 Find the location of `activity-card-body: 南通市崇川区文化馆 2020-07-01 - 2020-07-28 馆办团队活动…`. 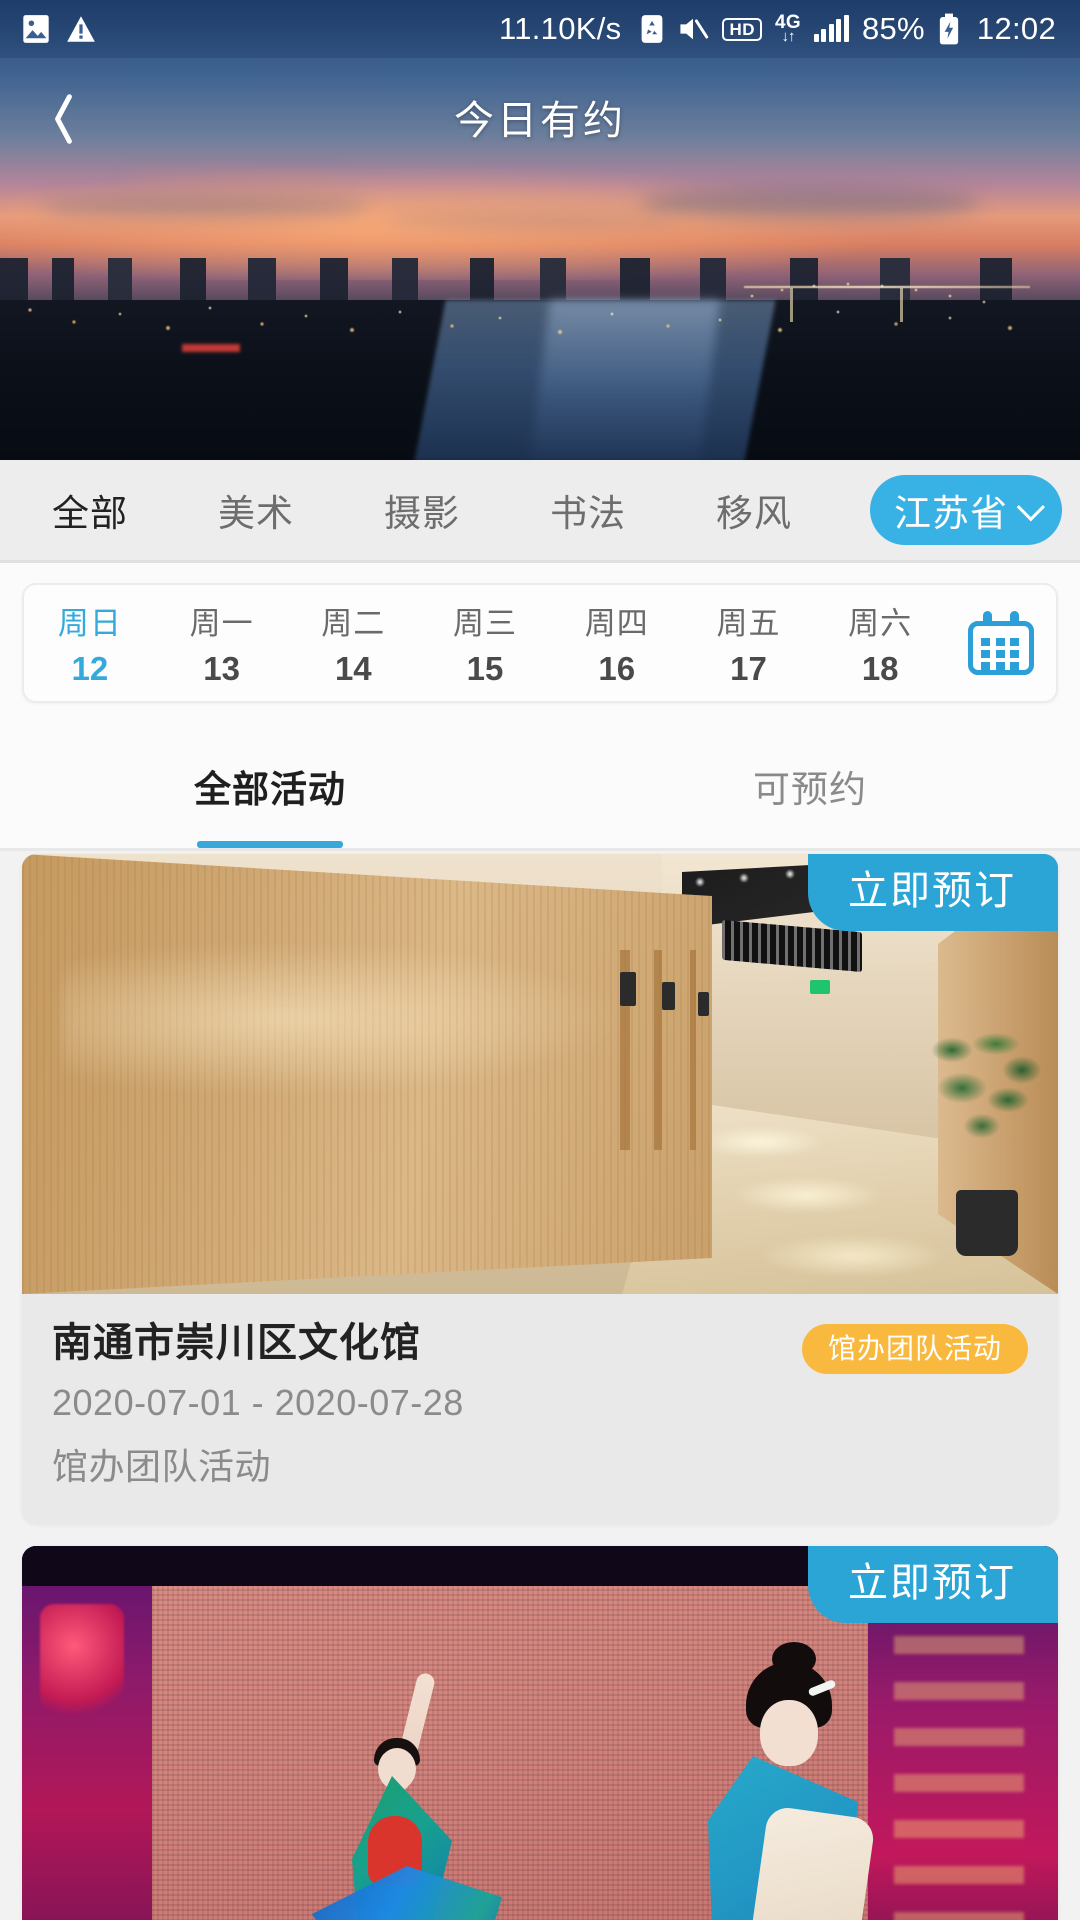

activity-card-body: 南通市崇川区文化馆 2020-07-01 - 2020-07-28 馆办团队活动… is located at coordinates (540, 1409).